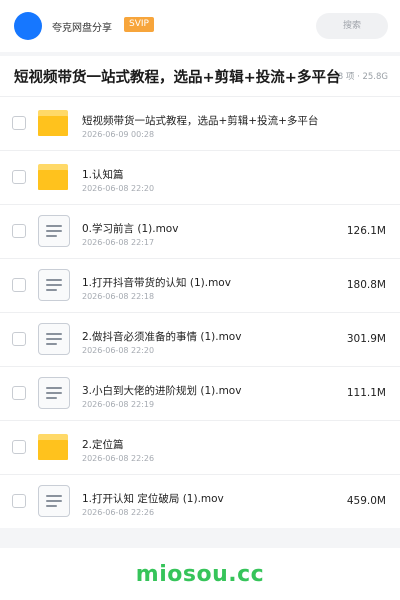  What do you see at coordinates (103, 445) in the screenshot?
I see `file-name: 2.定位篇` at bounding box center [103, 445].